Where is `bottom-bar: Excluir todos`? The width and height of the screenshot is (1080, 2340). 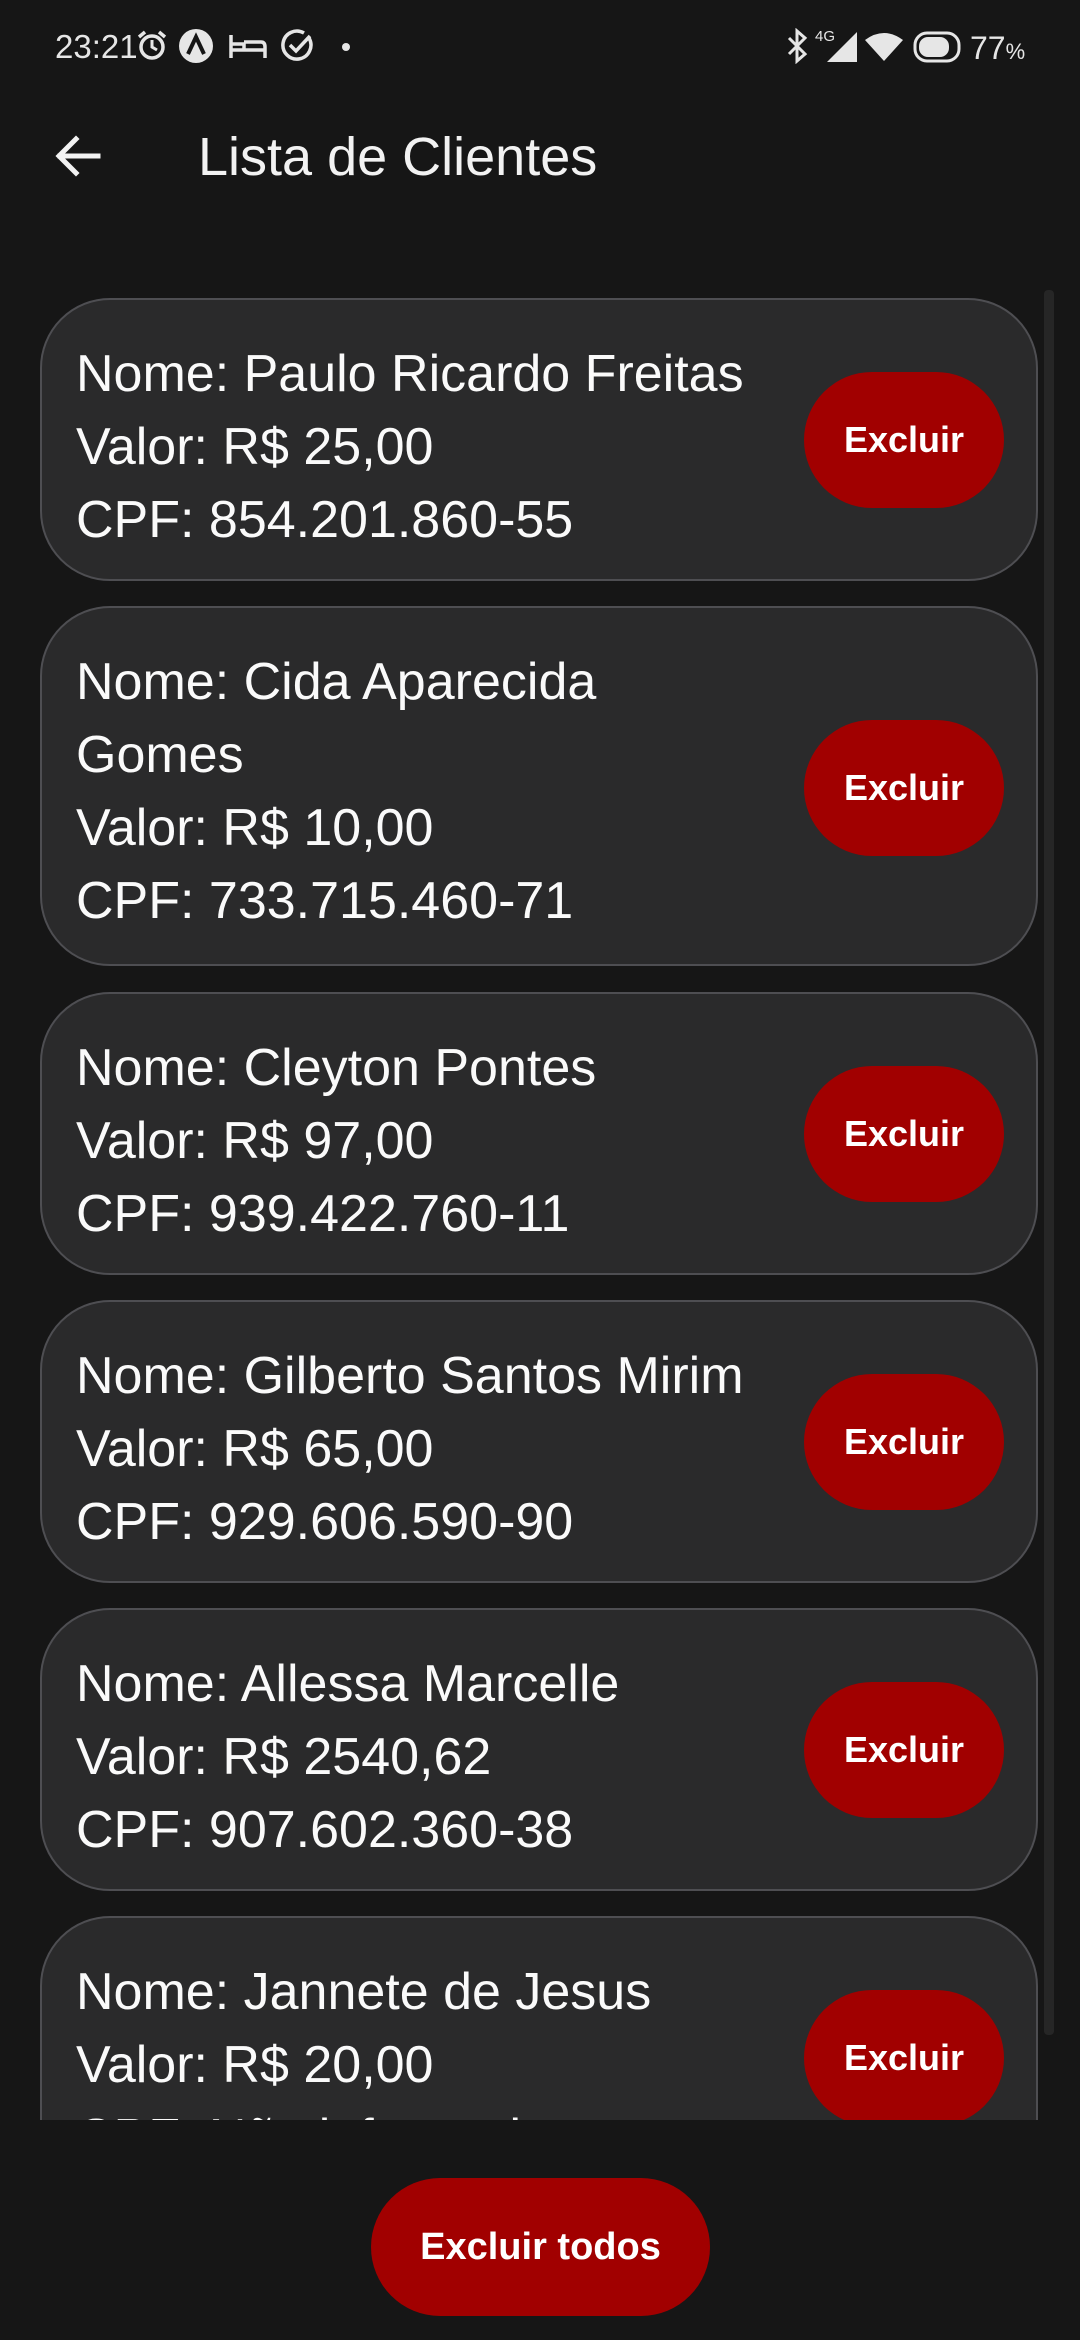
bottom-bar: Excluir todos is located at coordinates (540, 2230).